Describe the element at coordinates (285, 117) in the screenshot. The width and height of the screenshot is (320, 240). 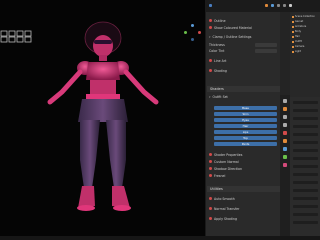
I see `output-tab-icon` at that location.